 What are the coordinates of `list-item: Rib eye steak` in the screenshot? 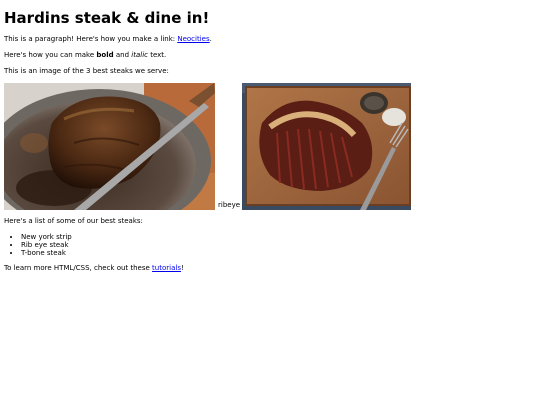 It's located at (278, 245).